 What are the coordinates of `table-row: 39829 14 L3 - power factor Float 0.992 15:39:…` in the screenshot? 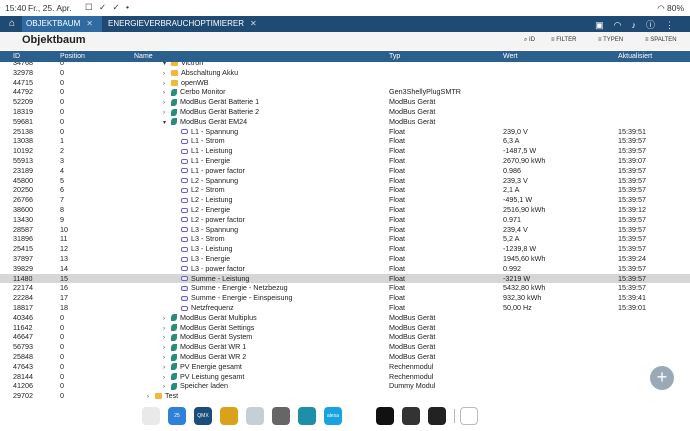 It's located at (345, 269).